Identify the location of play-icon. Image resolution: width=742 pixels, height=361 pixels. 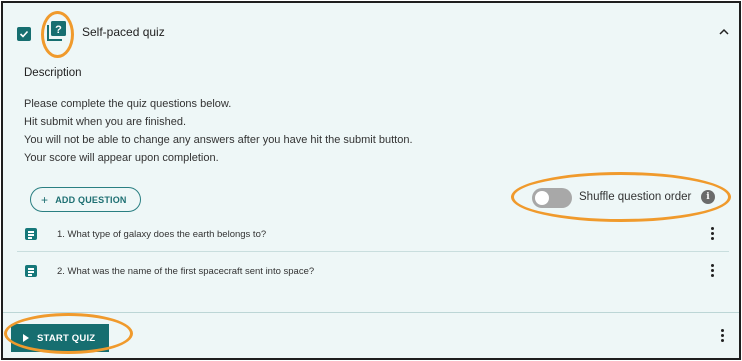
(26, 338).